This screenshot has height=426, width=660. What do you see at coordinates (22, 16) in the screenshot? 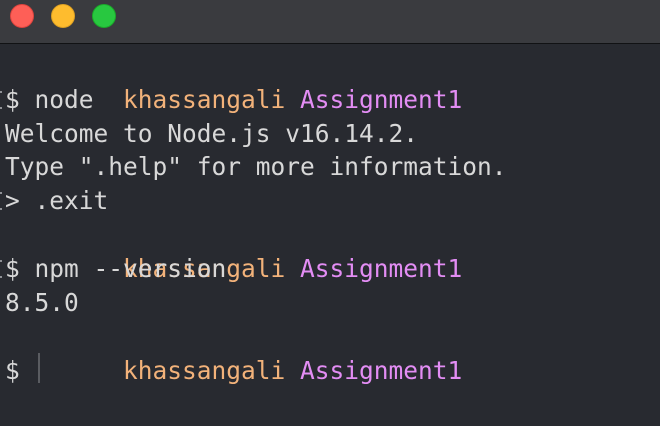
I see `close-button` at bounding box center [22, 16].